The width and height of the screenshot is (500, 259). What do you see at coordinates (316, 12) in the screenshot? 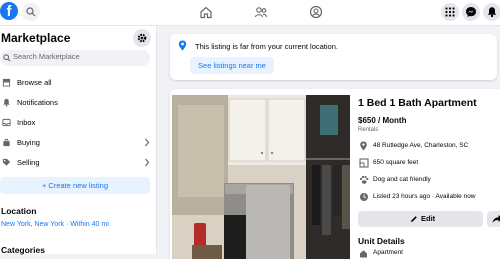
I see `gaming-icon` at bounding box center [316, 12].